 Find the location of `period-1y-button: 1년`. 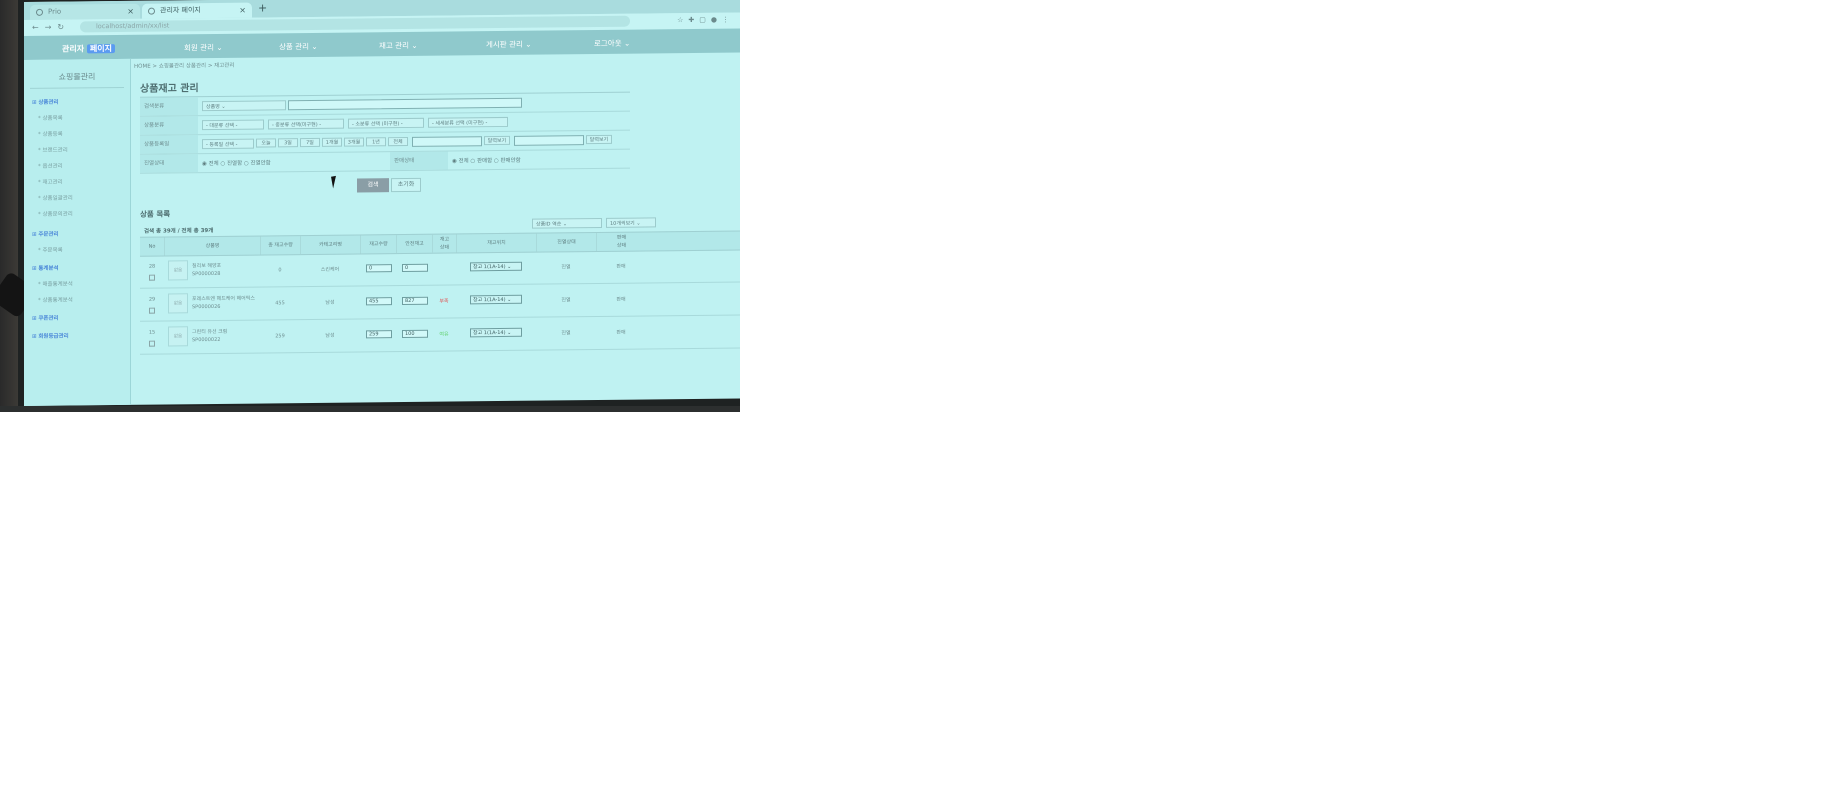

period-1y-button: 1년 is located at coordinates (376, 142).